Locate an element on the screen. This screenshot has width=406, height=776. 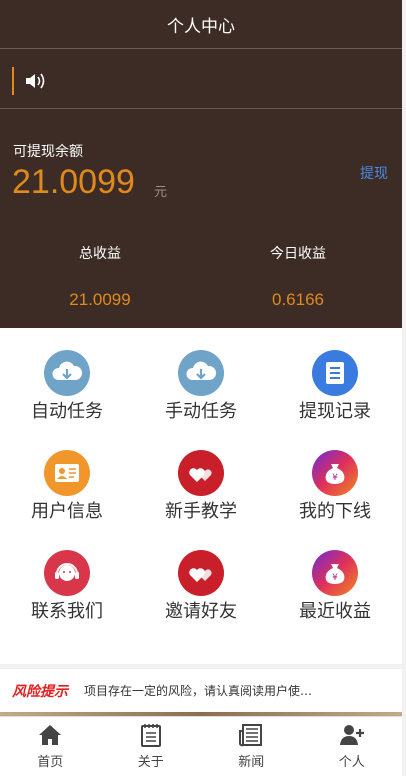
speaker-icon is located at coordinates (35, 81).